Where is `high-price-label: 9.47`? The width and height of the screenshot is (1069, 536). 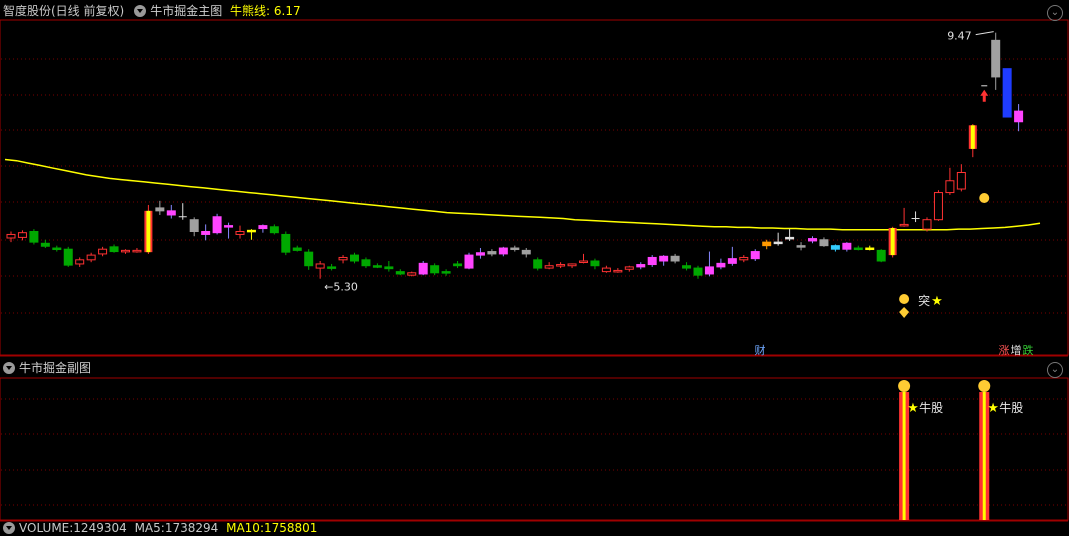 high-price-label: 9.47 is located at coordinates (959, 36).